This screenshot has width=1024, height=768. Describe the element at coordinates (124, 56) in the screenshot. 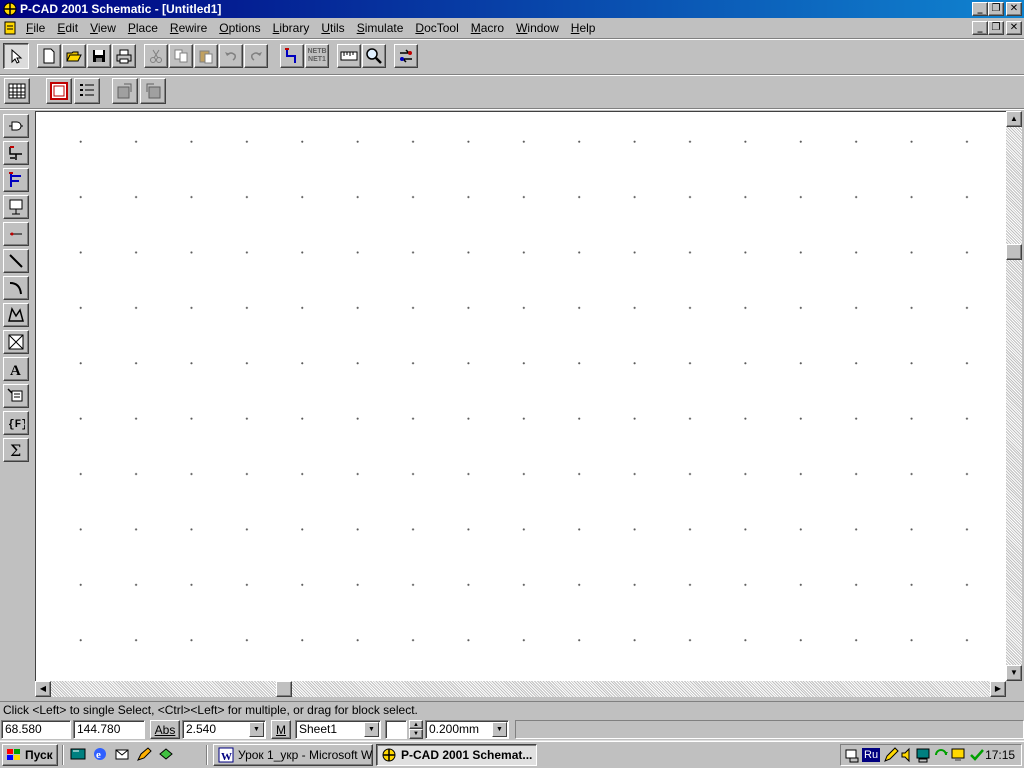

I see `print-icon` at that location.